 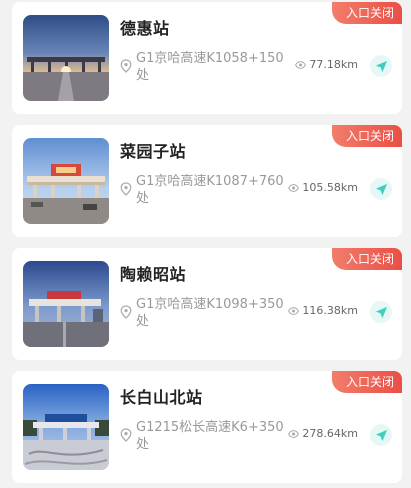 I want to click on distance-value: 116.38km, so click(x=330, y=310).